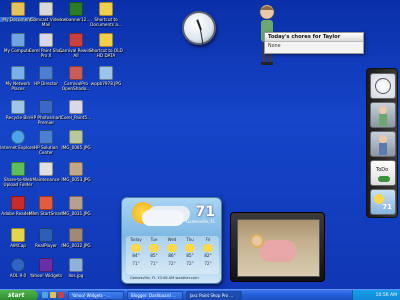 The width and height of the screenshot is (400, 300). What do you see at coordinates (18, 40) in the screenshot?
I see `computer-icon` at bounding box center [18, 40].